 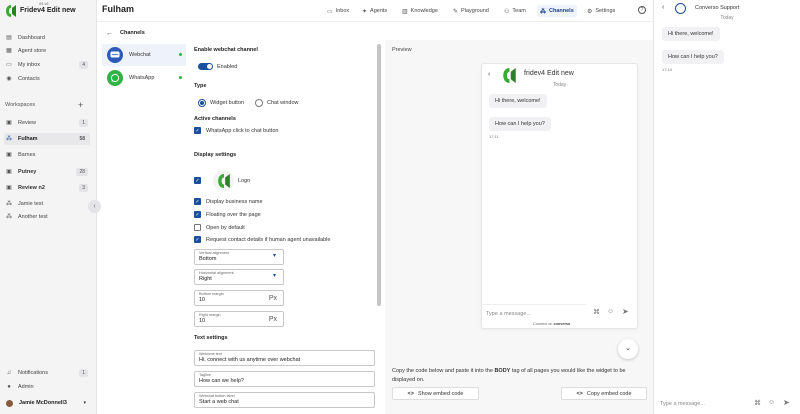 What do you see at coordinates (277, 103) in the screenshot?
I see `radio-chat-window: Chat window` at bounding box center [277, 103].